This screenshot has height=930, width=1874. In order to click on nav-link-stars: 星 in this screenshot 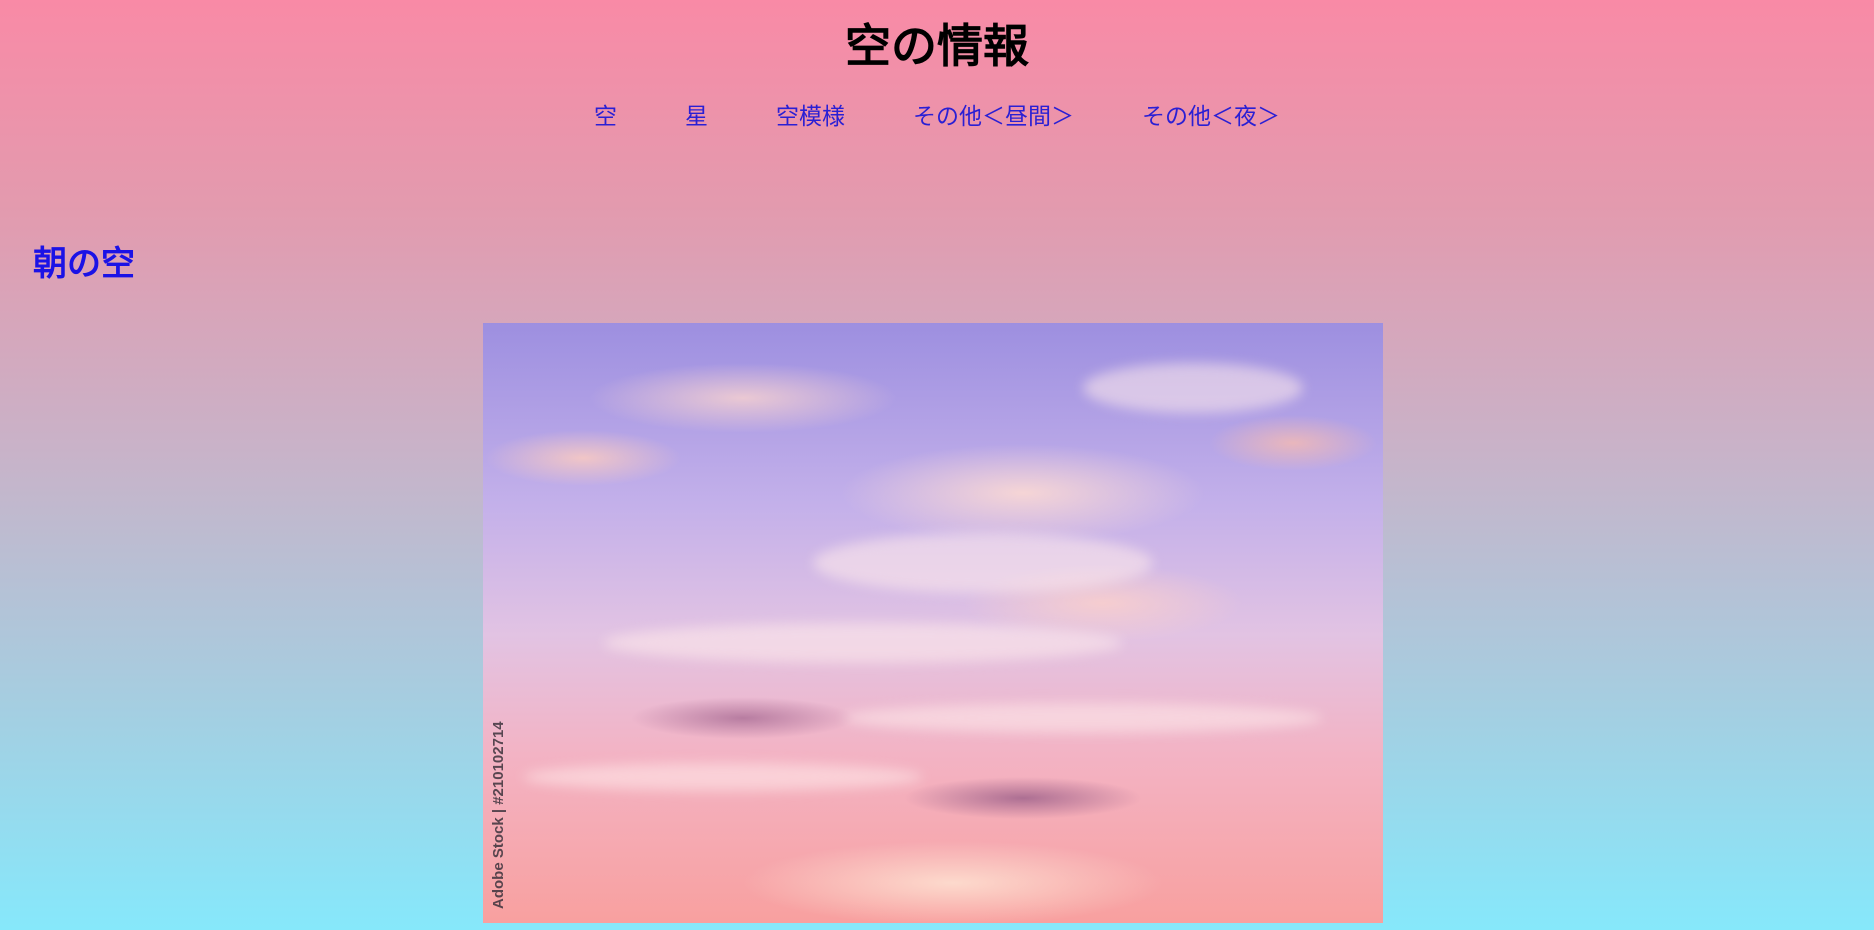, I will do `click(696, 117)`.